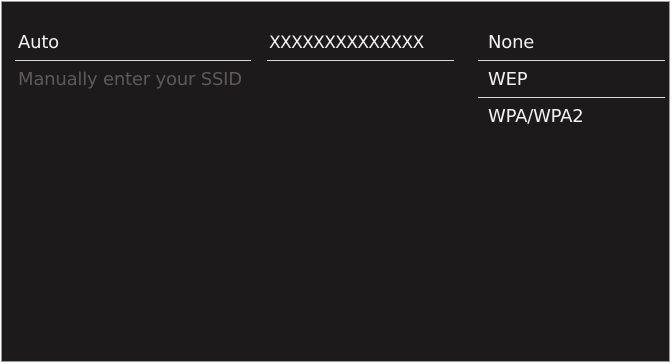 This screenshot has height=364, width=672. I want to click on ssid-method-list: Auto Manually enter your SSID, so click(133, 61).